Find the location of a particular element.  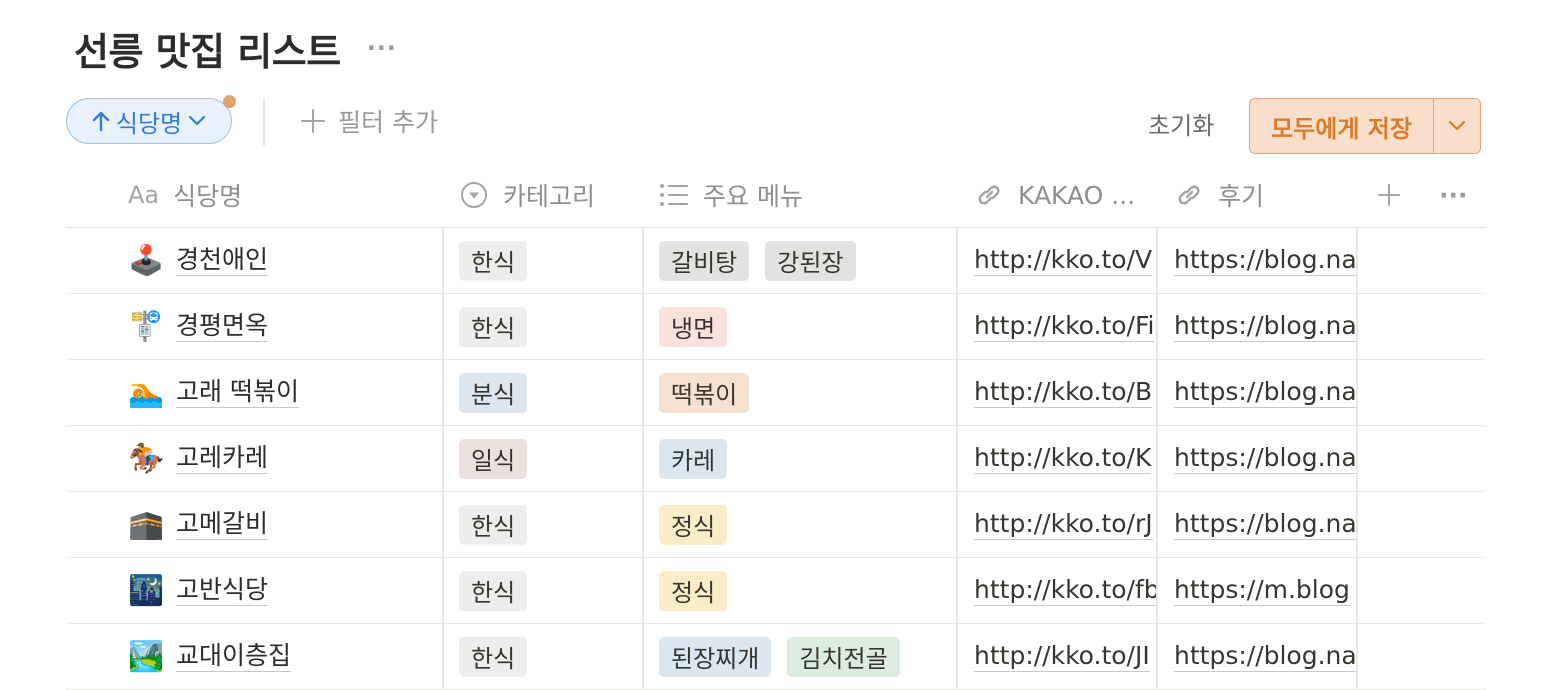

column-header-menu: 주요 메뉴 is located at coordinates (731, 195).